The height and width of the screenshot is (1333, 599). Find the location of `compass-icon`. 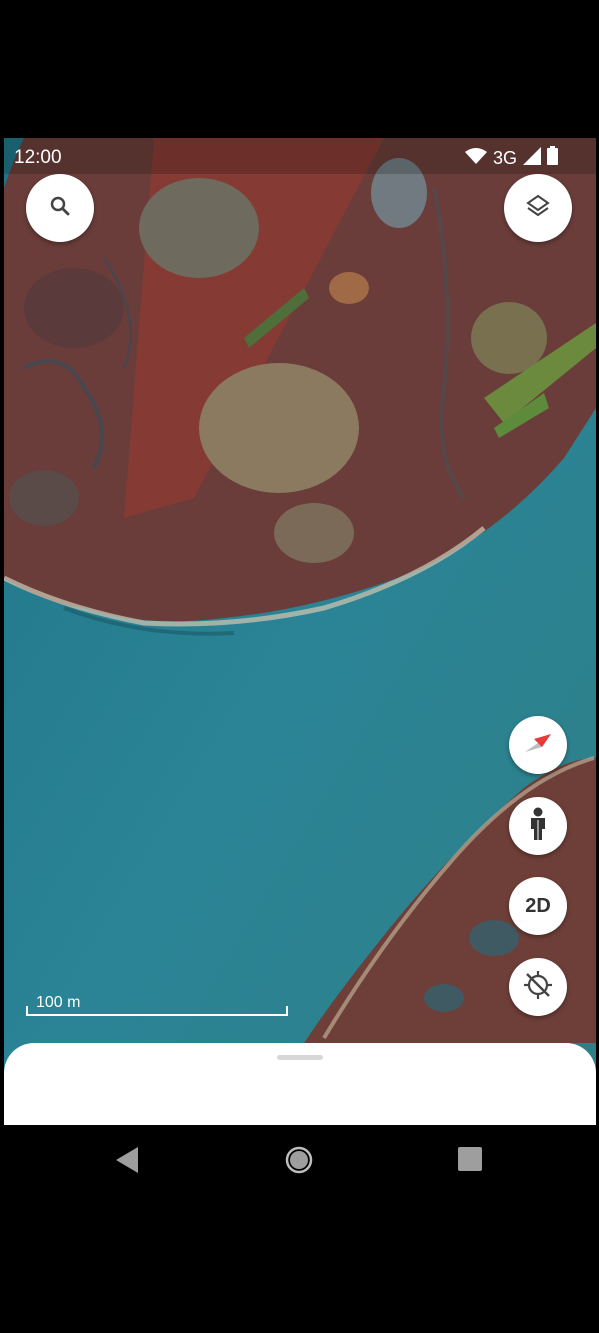

compass-icon is located at coordinates (538, 745).